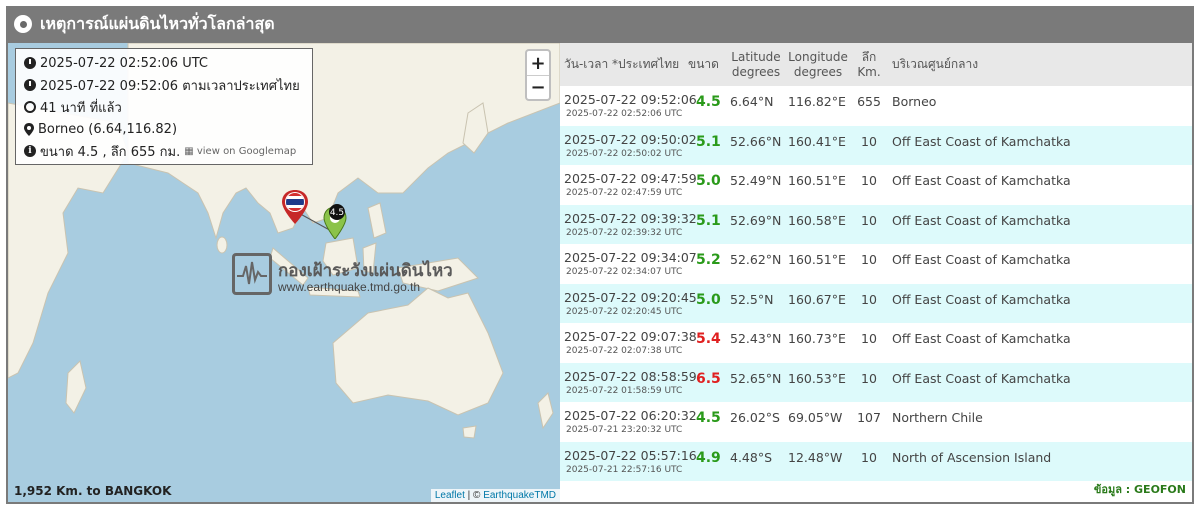 The height and width of the screenshot is (516, 1200). I want to click on info-thai-row: 2025-07-22 09:52:06 ตามเวลาประเทศไทย, so click(164, 85).